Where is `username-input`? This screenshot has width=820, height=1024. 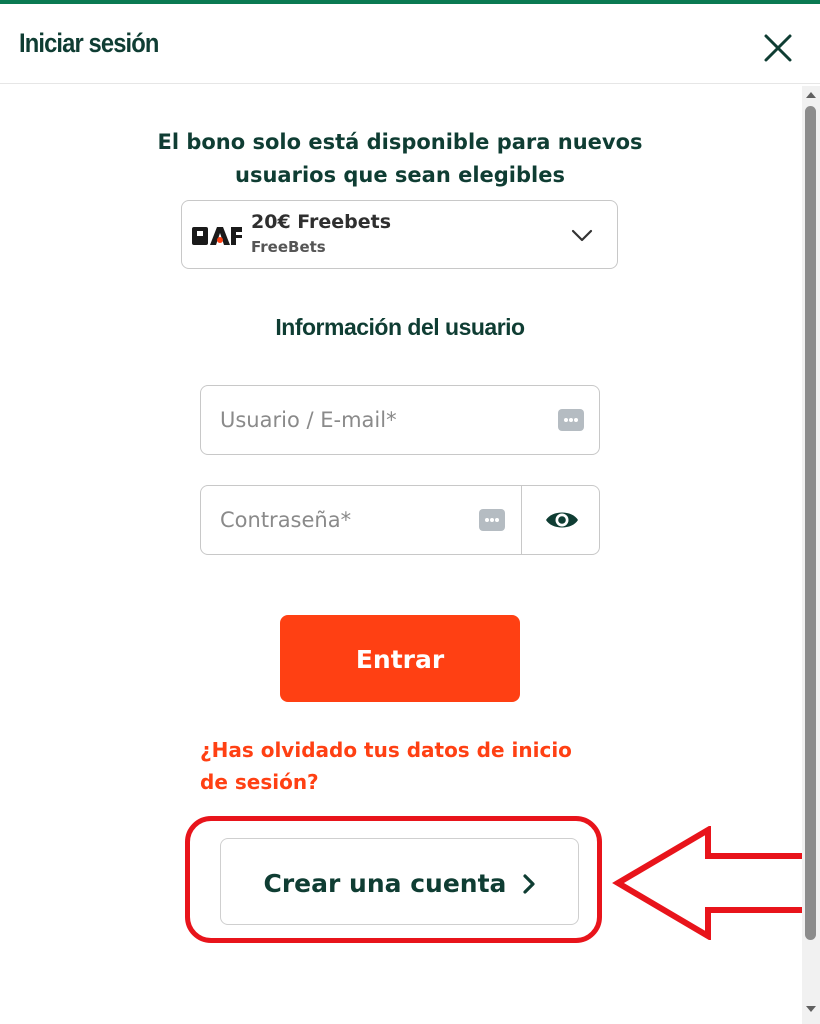
username-input is located at coordinates (371, 420).